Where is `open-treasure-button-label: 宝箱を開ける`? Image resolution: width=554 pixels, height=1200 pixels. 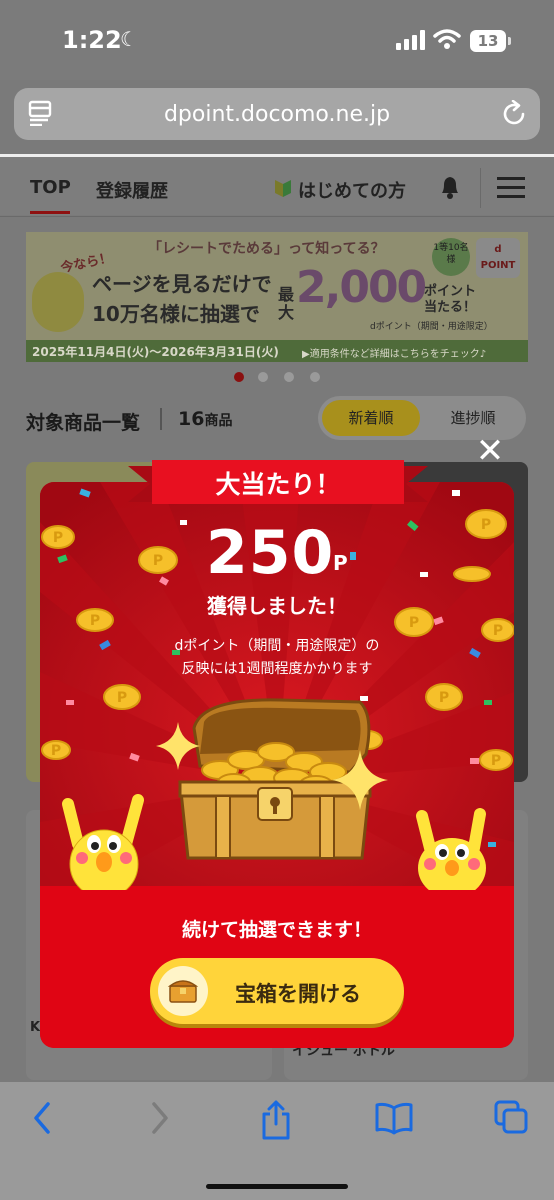
open-treasure-button-label: 宝箱を開ける is located at coordinates (298, 993).